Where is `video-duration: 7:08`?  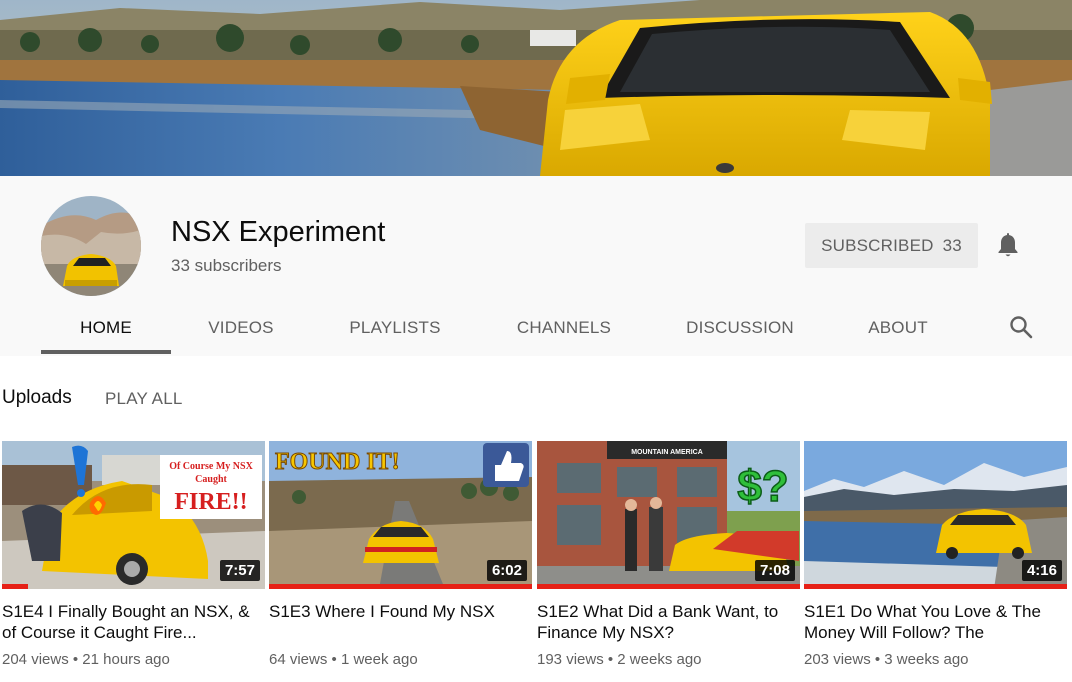 video-duration: 7:08 is located at coordinates (774, 570).